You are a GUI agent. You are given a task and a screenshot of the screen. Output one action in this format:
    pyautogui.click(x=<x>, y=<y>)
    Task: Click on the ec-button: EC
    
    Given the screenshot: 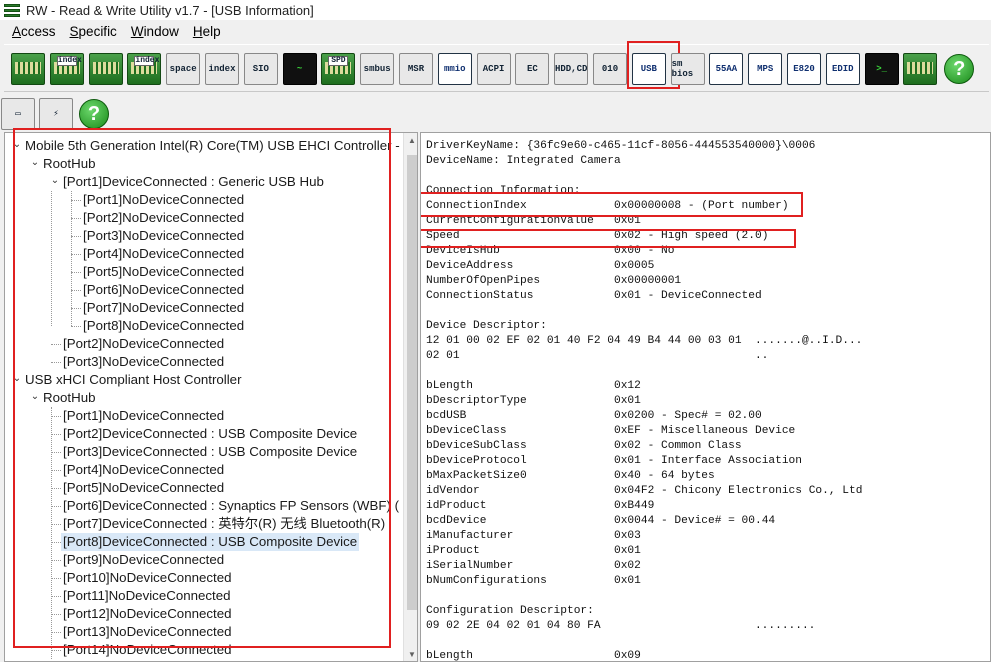 What is the action you would take?
    pyautogui.click(x=532, y=69)
    